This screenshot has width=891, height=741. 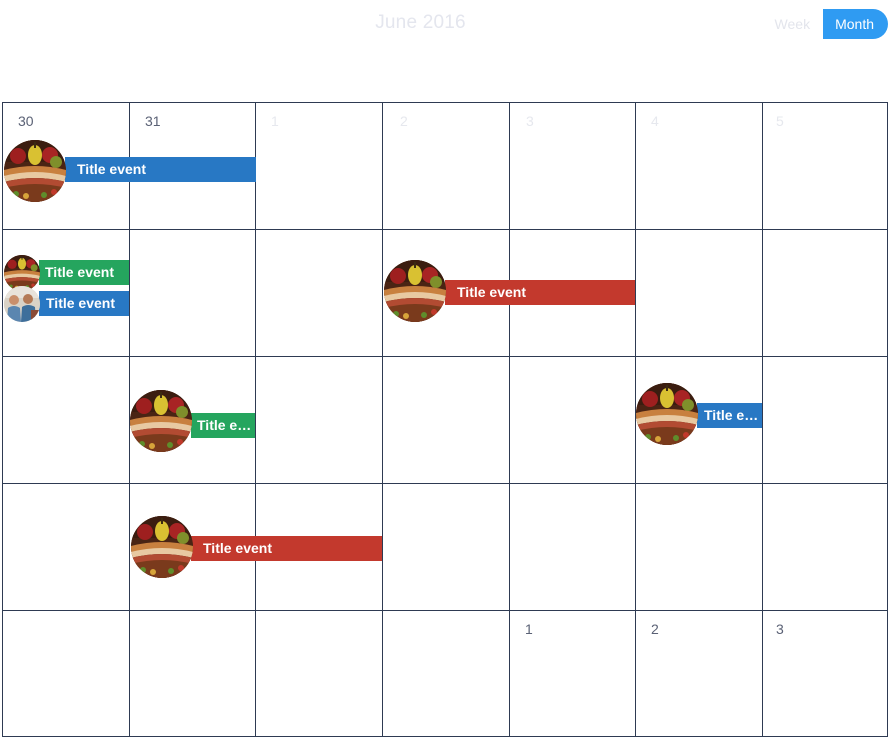 I want to click on view-toggle: Week Month, so click(x=825, y=24).